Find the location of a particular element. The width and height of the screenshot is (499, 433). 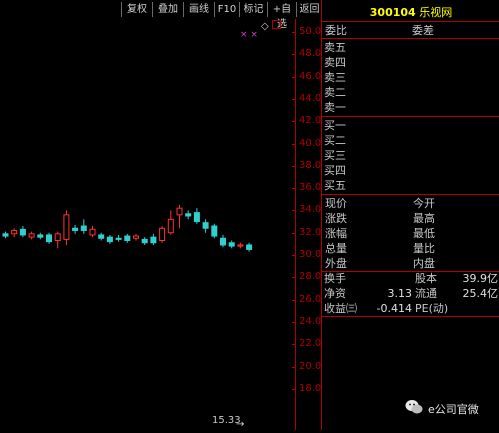

float-shares-label: 流通 is located at coordinates (426, 293).